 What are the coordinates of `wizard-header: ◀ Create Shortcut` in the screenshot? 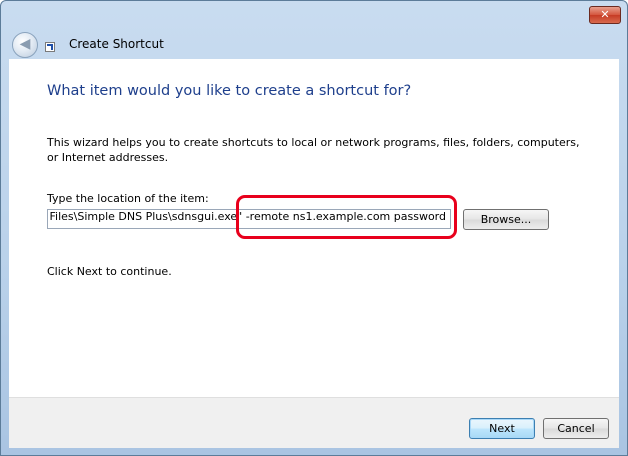 It's located at (314, 44).